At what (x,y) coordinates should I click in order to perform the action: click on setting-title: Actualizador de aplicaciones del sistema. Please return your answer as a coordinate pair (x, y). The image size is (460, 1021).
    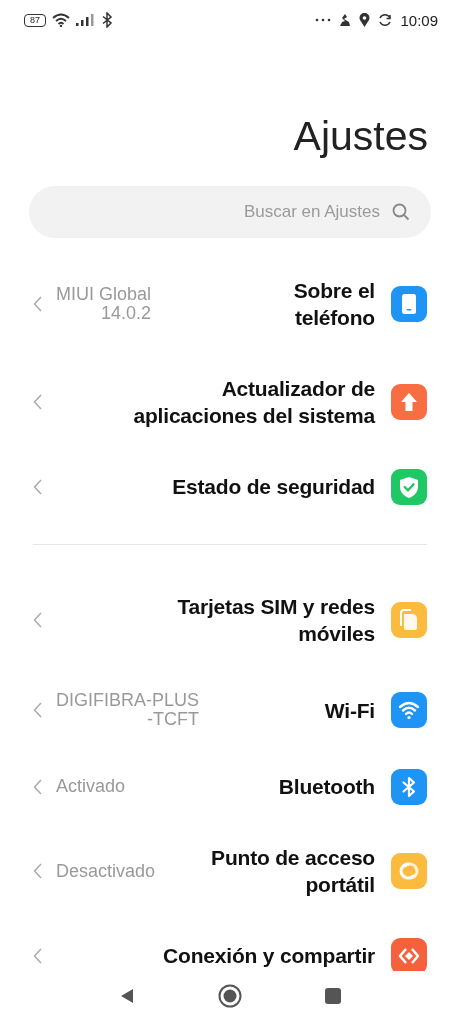
    Looking at the image, I should click on (254, 402).